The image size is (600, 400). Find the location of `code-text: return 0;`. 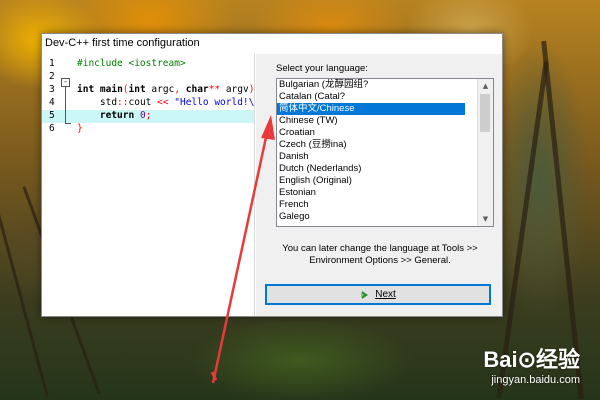

code-text: return 0; is located at coordinates (114, 115).